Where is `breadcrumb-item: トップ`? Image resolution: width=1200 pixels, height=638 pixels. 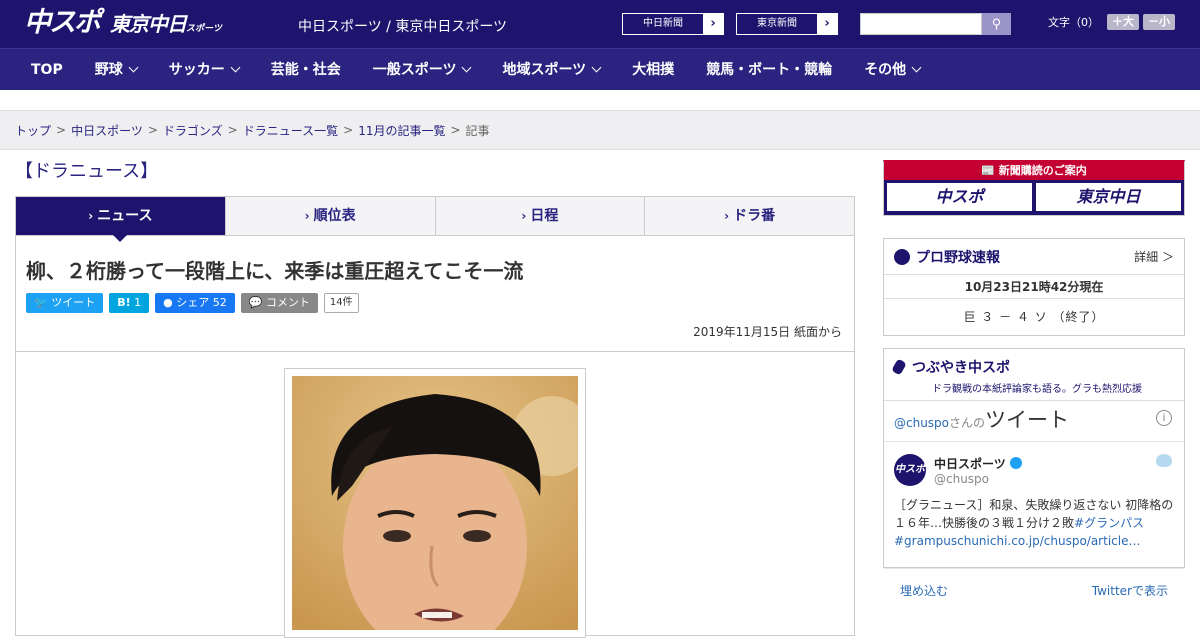 breadcrumb-item: トップ is located at coordinates (33, 130).